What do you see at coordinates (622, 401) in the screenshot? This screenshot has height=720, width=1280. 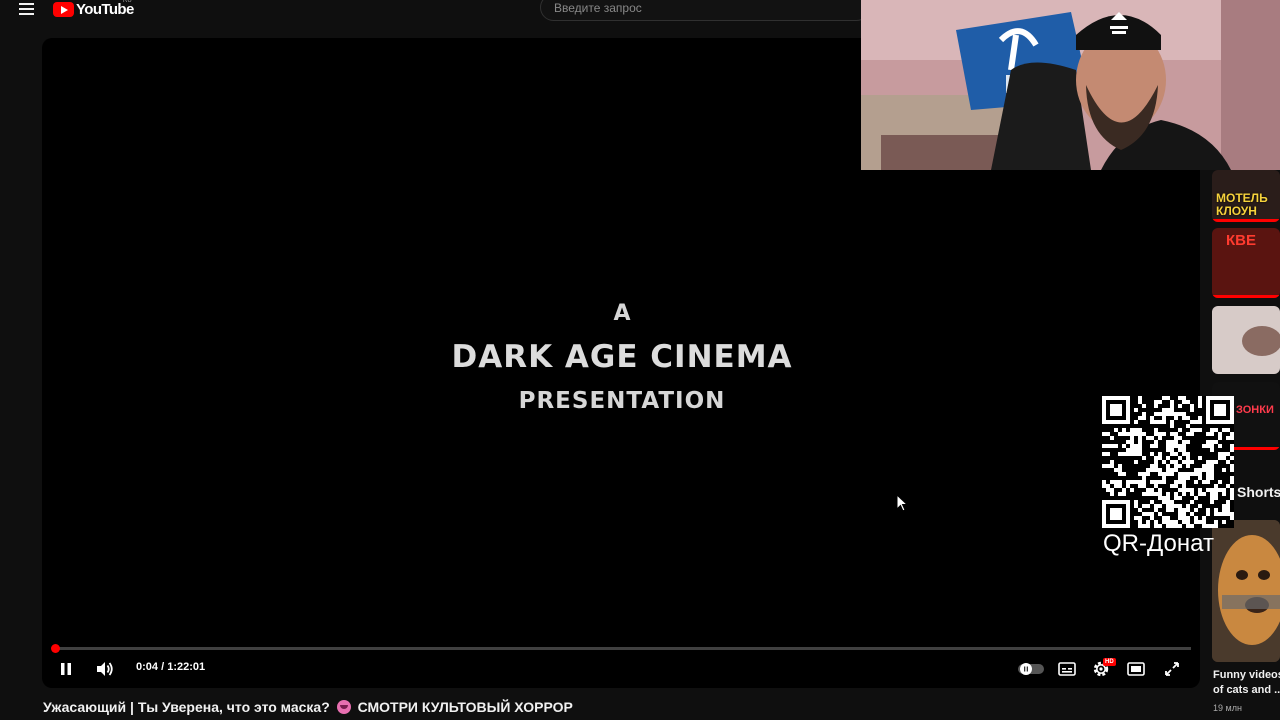 I see `title-card-line-3: PRESENTATION` at bounding box center [622, 401].